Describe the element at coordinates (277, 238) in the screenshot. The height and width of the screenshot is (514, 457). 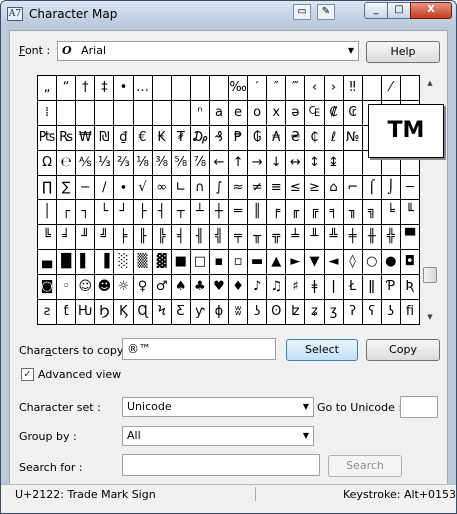
I see `character-cell: ╦` at that location.